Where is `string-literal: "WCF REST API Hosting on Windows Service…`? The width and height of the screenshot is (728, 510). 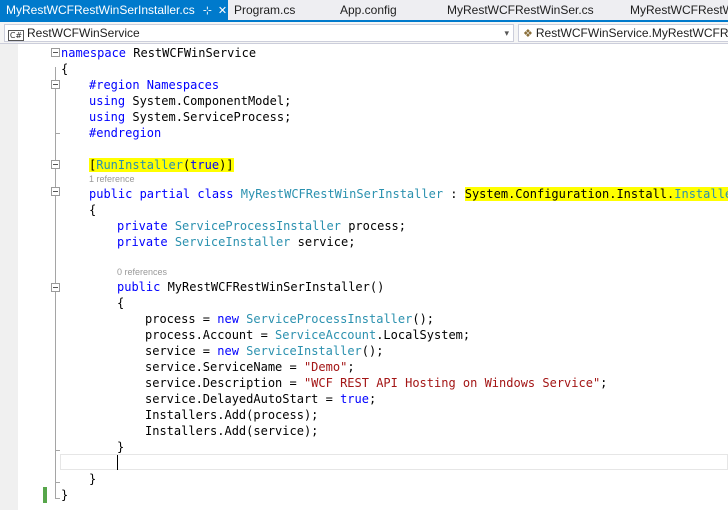
string-literal: "WCF REST API Hosting on Windows Service… is located at coordinates (452, 383).